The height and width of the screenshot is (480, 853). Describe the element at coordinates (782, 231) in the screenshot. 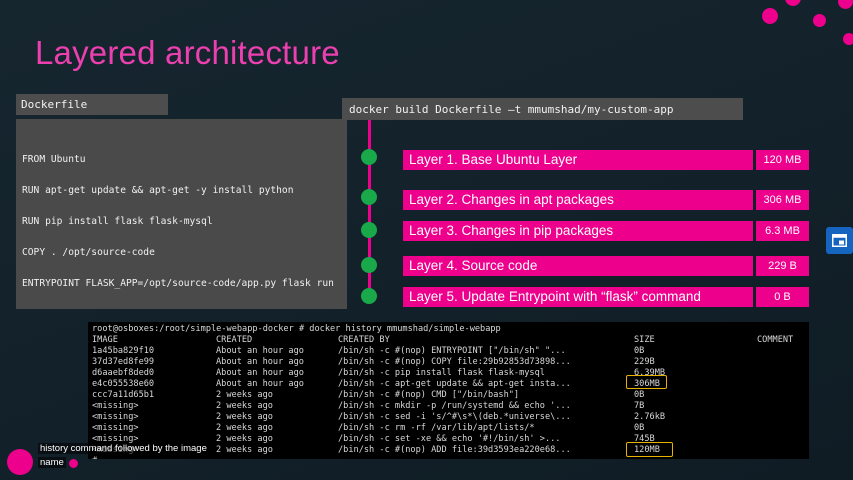

I see `layer-size: 6.3 MB` at that location.